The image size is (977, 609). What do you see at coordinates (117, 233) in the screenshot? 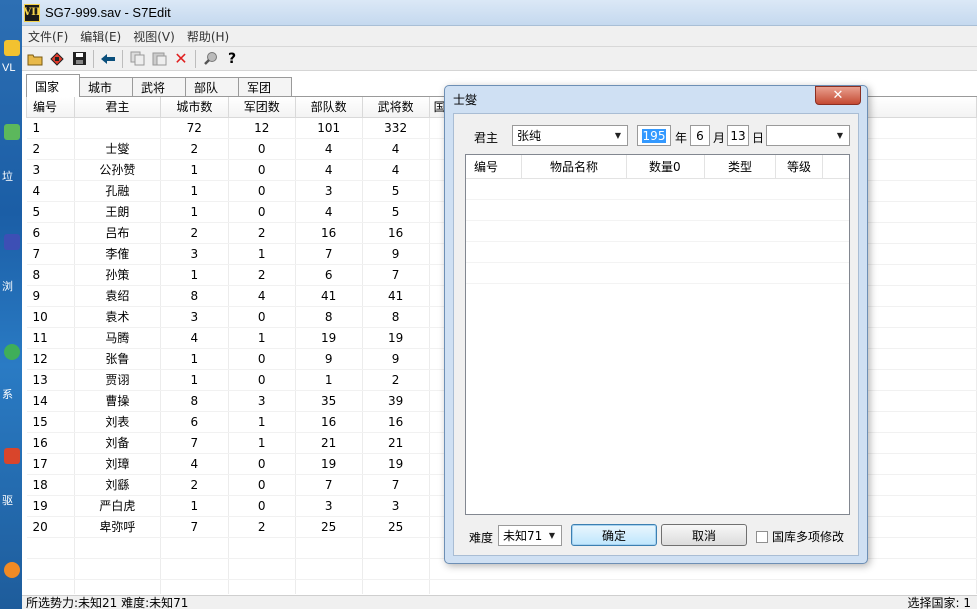
I see `table-cell: 吕布` at bounding box center [117, 233].